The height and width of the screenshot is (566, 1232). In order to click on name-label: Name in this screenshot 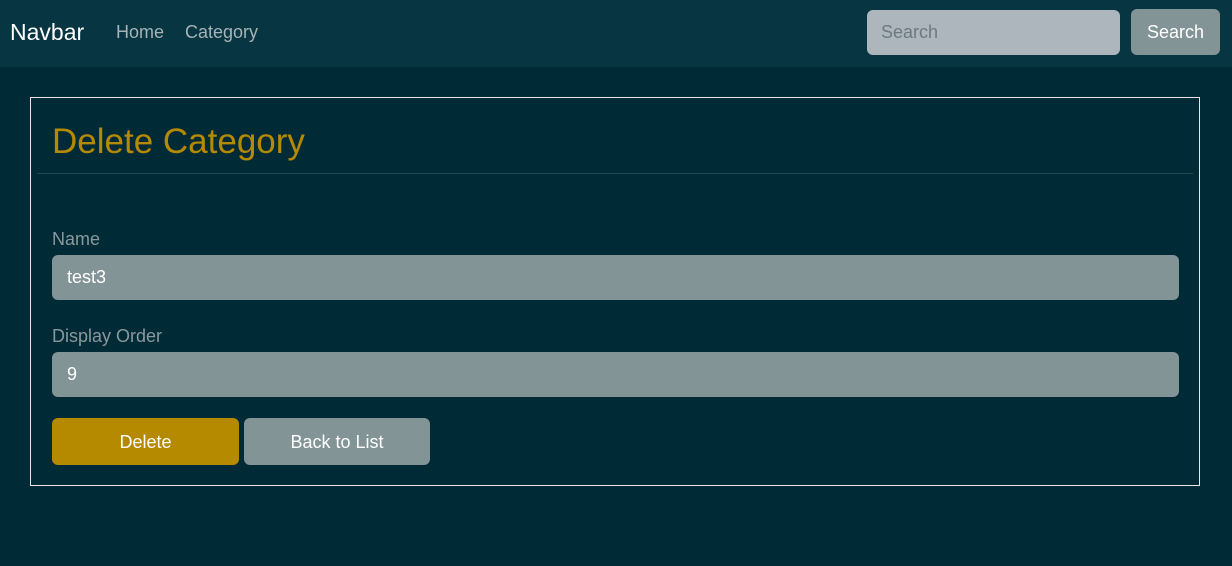, I will do `click(76, 239)`.